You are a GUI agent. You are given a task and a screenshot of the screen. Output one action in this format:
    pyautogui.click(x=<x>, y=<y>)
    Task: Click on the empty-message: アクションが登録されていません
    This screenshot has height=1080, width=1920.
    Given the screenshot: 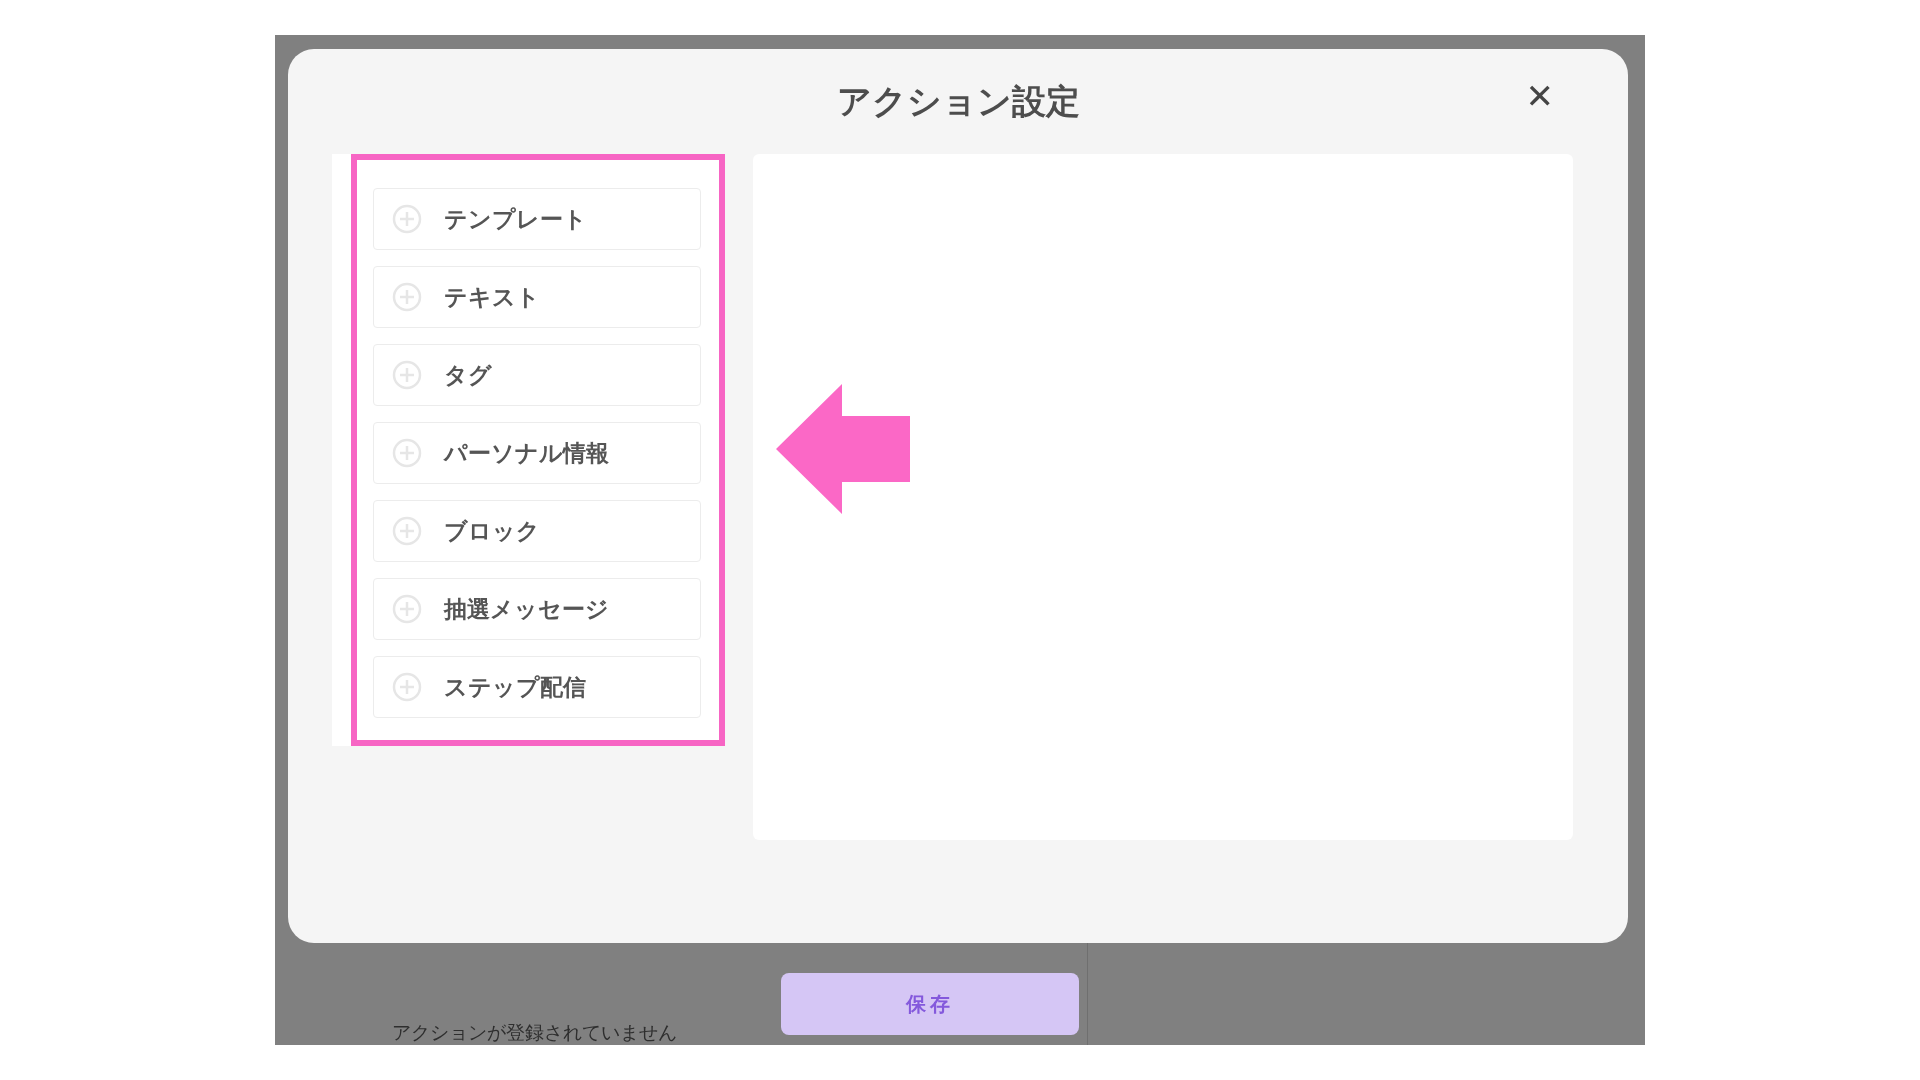 What is the action you would take?
    pyautogui.click(x=534, y=1032)
    